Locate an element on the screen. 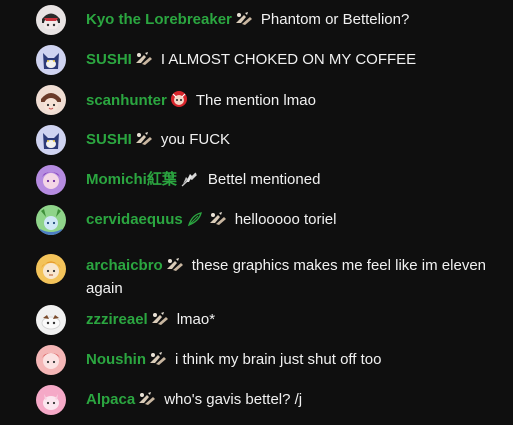  author-name: zzzireael is located at coordinates (117, 319).